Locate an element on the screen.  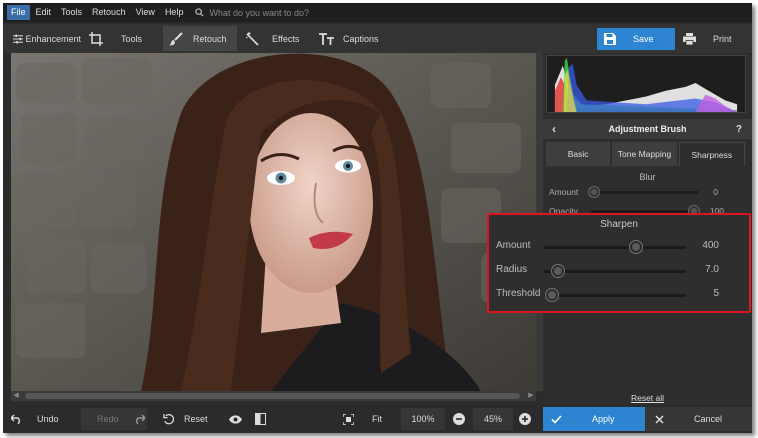
panel-title: Adjustment Brush is located at coordinates (647, 129).